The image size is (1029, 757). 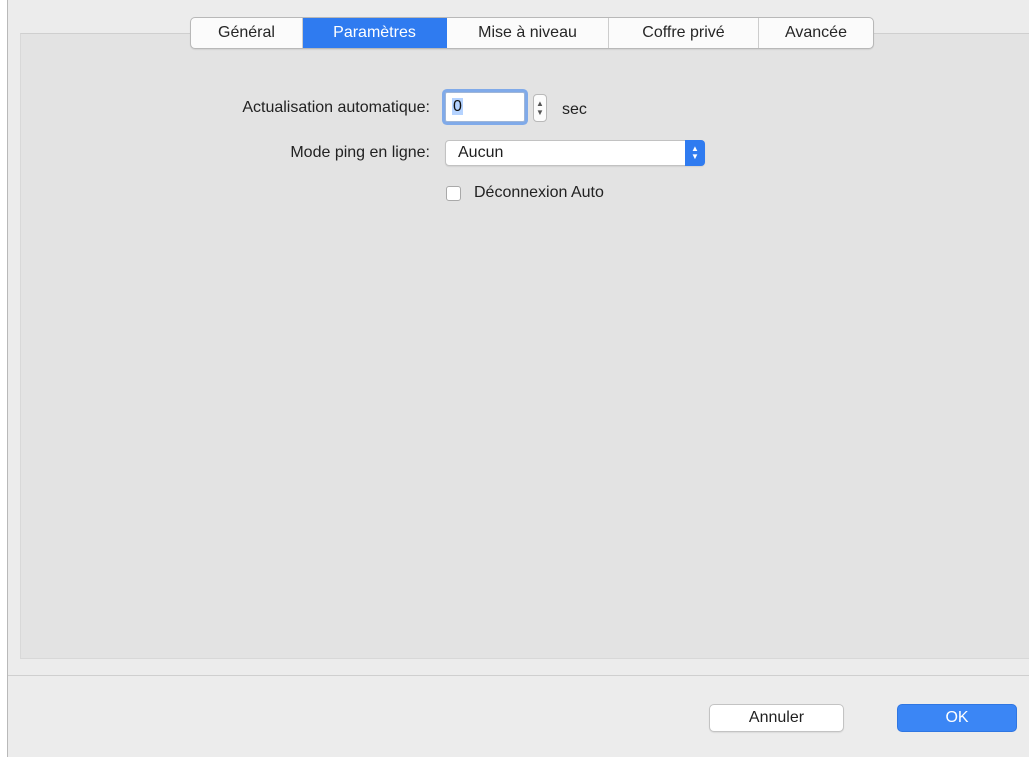 I want to click on ping-mode-label: Mode ping en ligne:, so click(x=360, y=152).